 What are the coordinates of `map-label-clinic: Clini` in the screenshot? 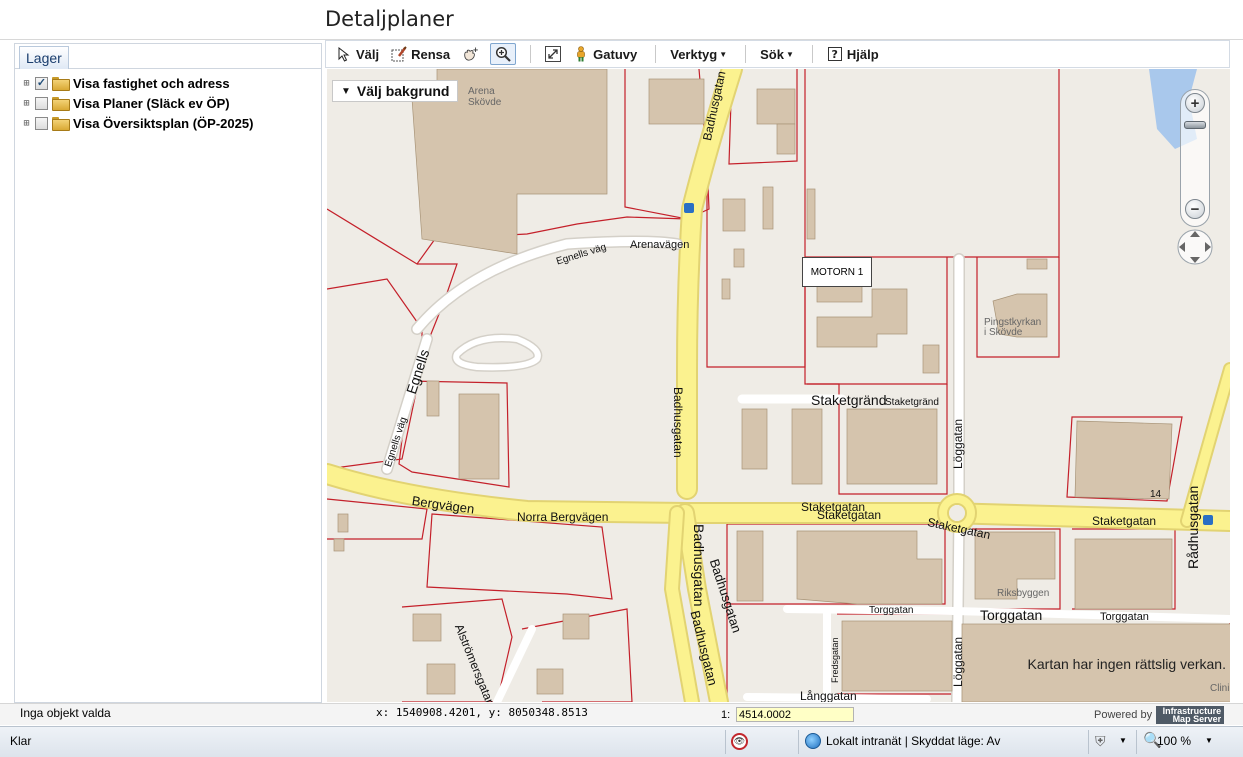 It's located at (1220, 688).